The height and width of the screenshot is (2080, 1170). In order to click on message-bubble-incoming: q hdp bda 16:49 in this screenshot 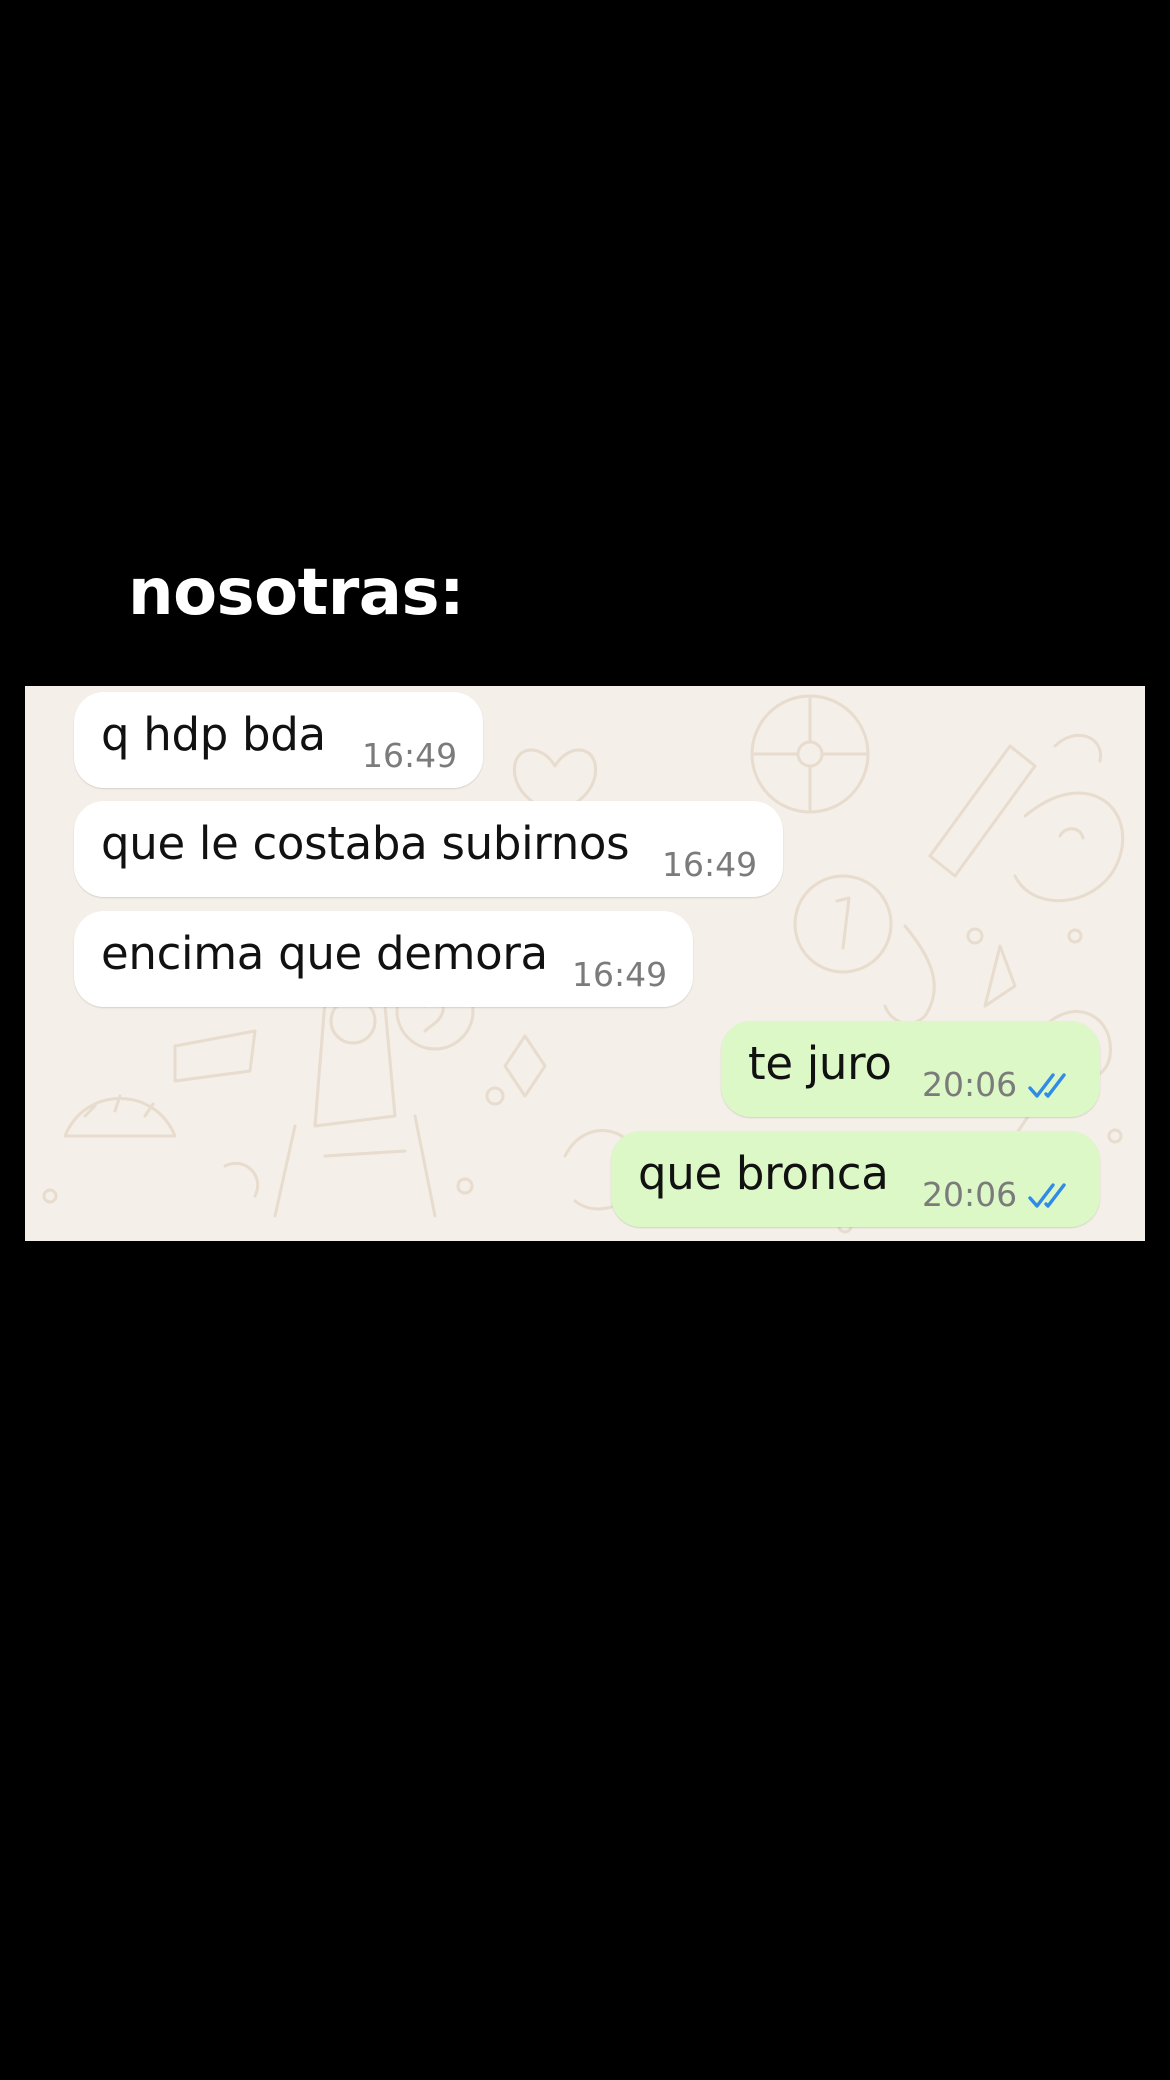, I will do `click(278, 740)`.